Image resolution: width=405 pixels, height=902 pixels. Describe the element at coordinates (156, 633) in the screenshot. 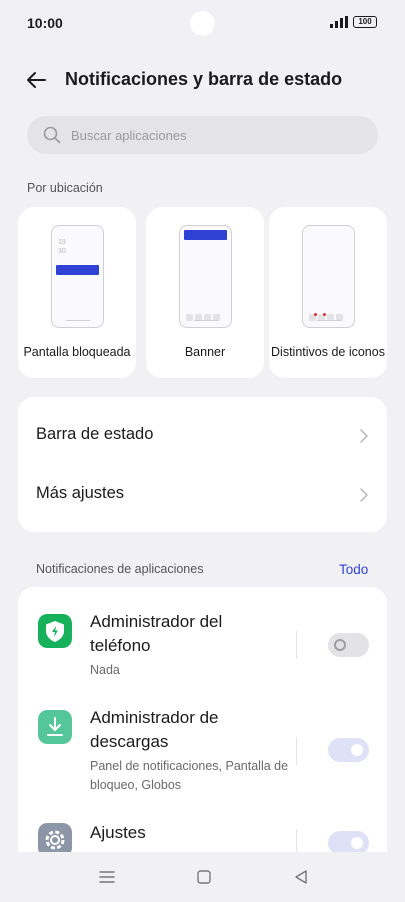

I see `app-name: Administrador del teléfono` at that location.